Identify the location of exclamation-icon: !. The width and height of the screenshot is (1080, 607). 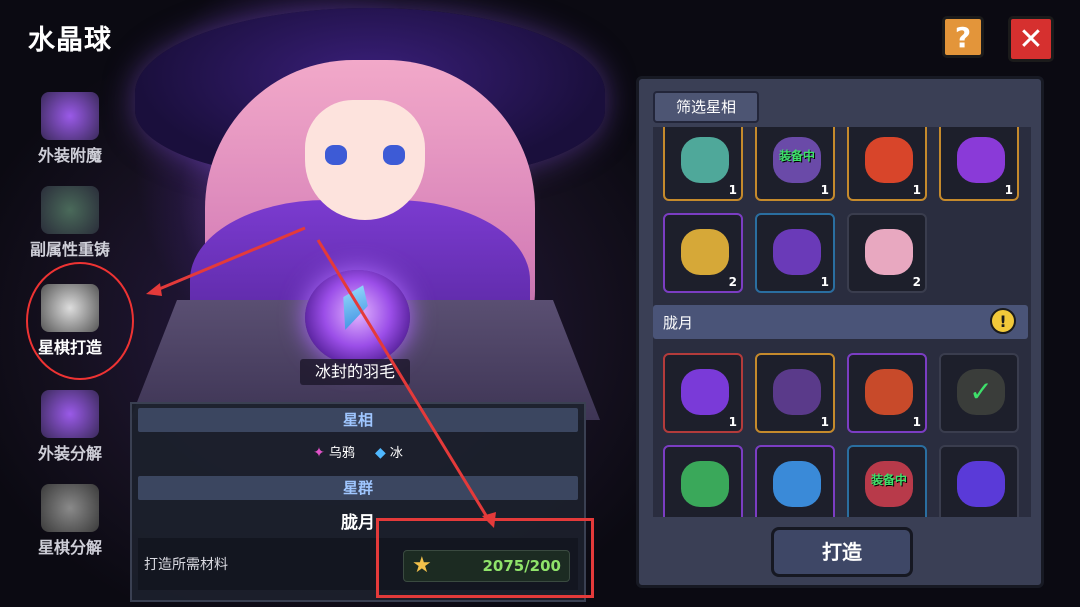
(1003, 321).